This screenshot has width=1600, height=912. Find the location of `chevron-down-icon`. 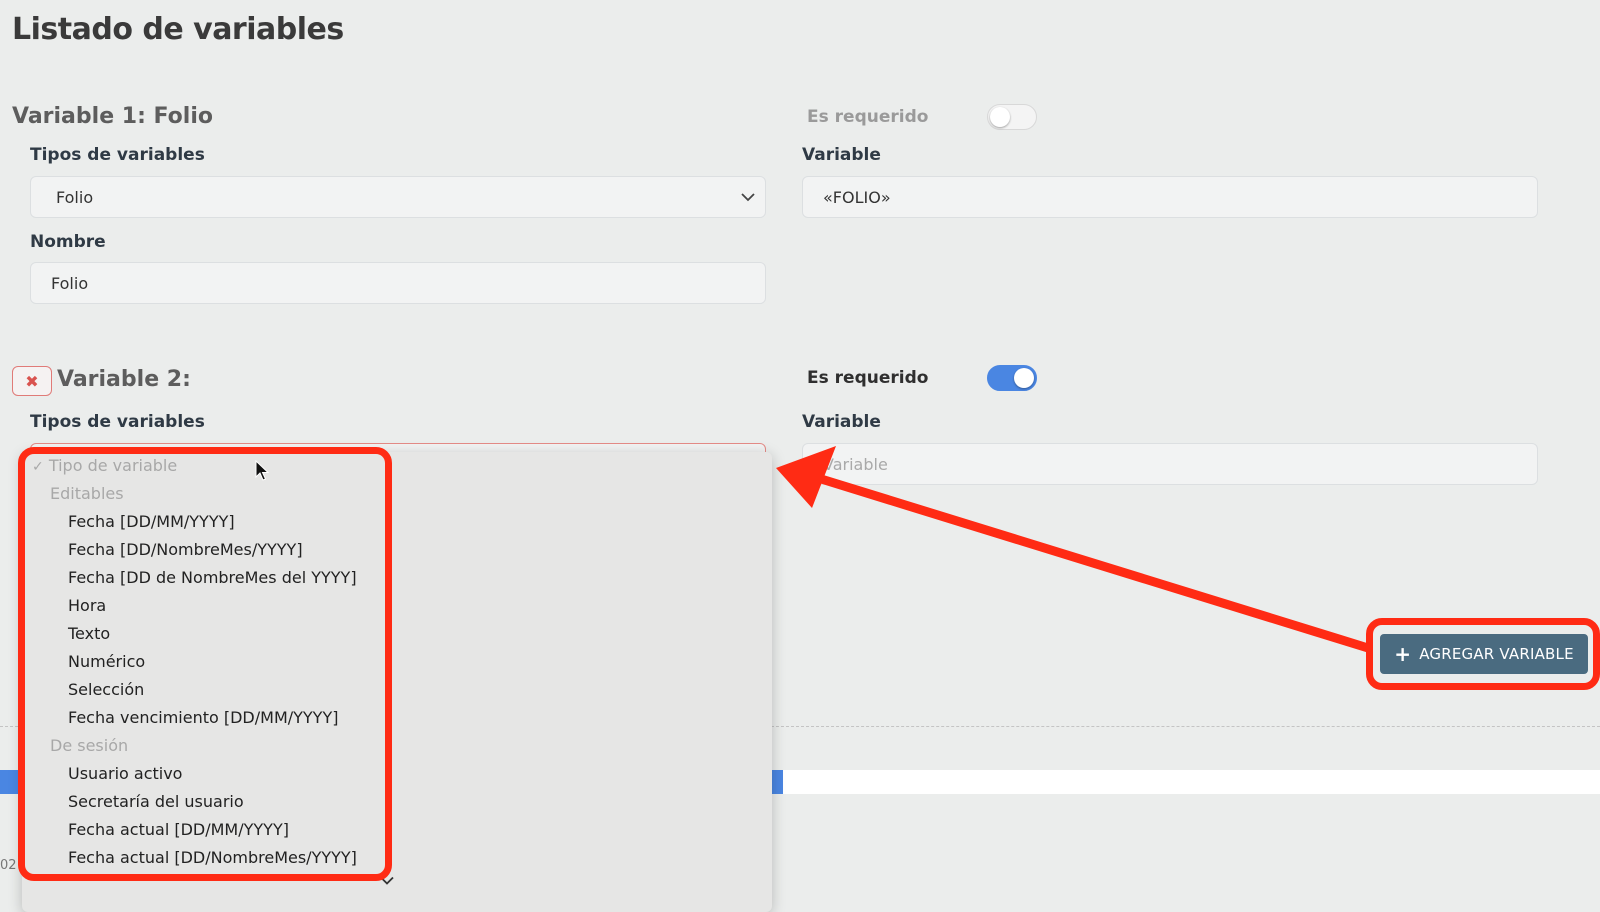

chevron-down-icon is located at coordinates (748, 197).